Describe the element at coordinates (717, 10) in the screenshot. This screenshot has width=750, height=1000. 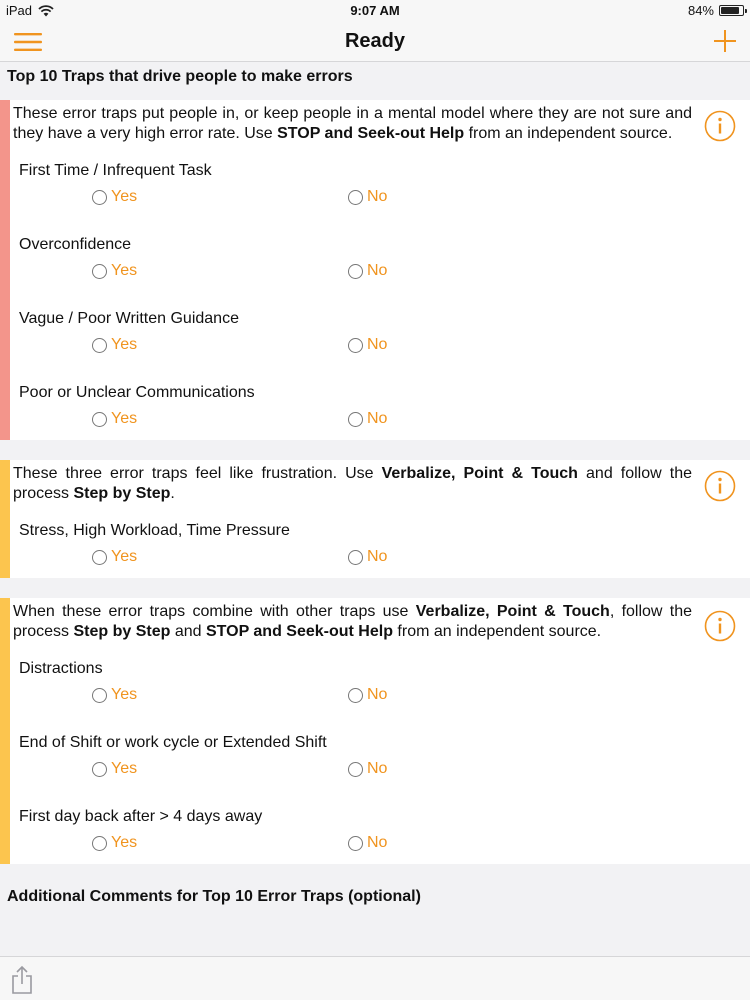
I see `status-right: 84%` at that location.